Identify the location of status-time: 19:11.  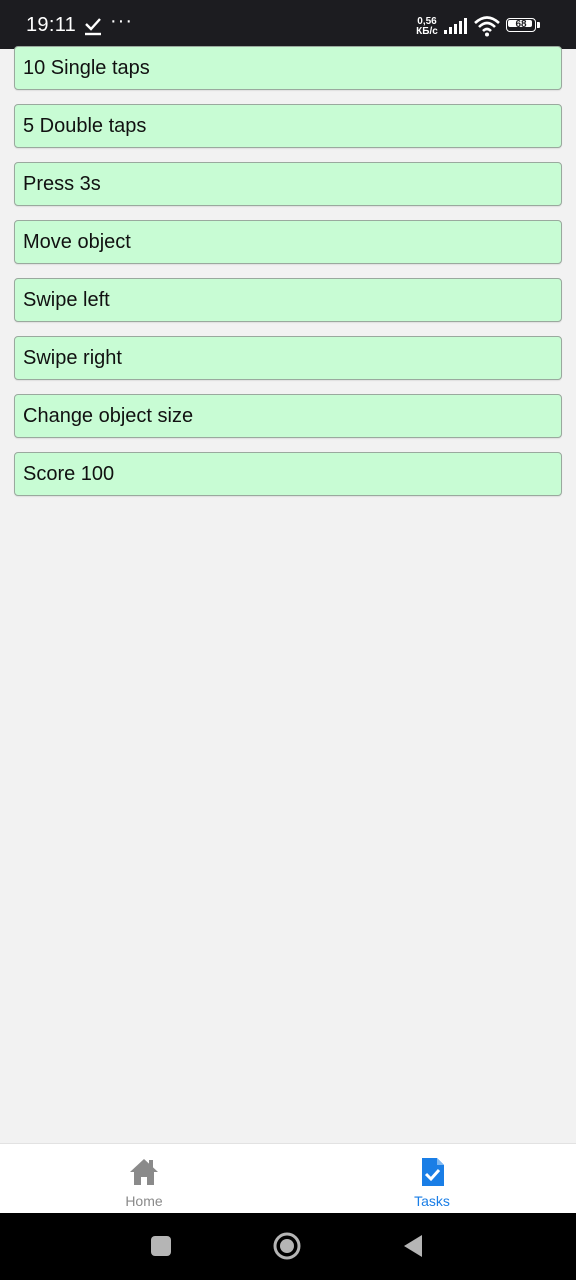
(51, 25).